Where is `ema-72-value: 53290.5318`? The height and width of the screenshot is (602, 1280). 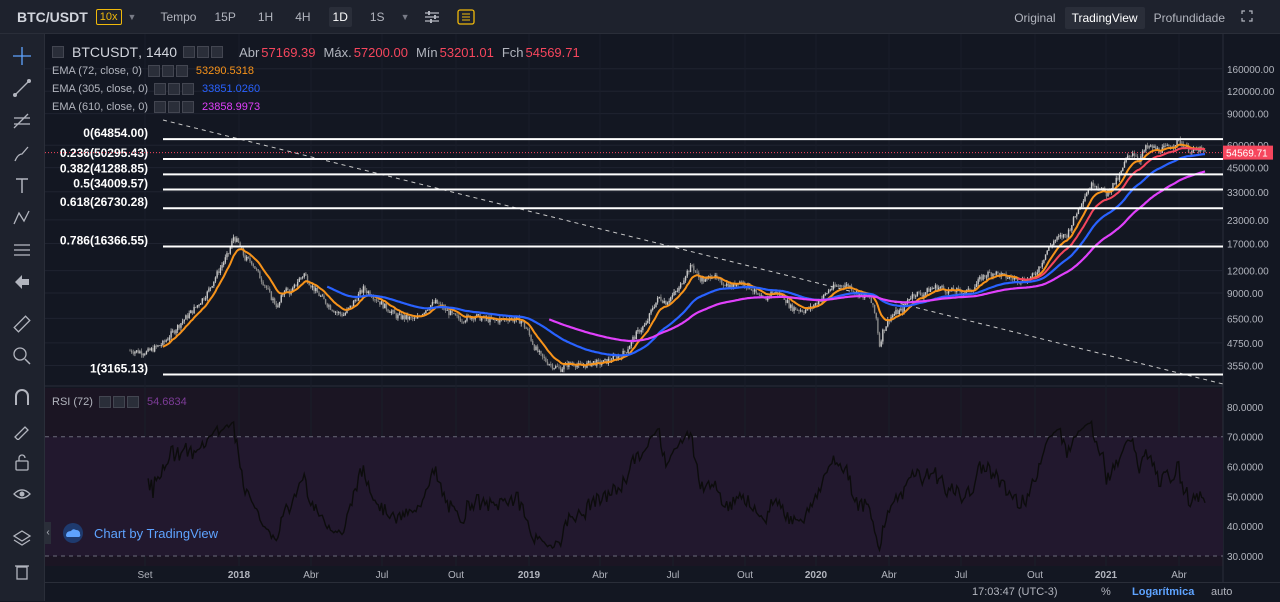
ema-72-value: 53290.5318 is located at coordinates (224, 71).